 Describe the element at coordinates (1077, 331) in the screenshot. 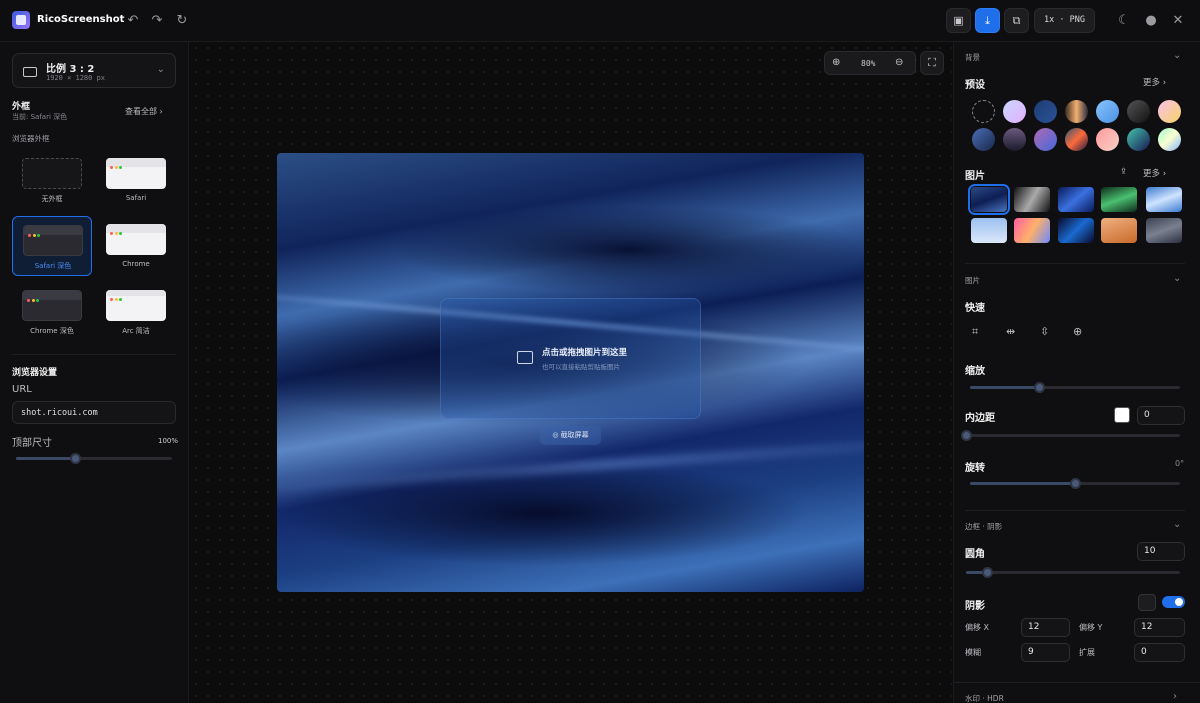

I see `center-icon: ⊕` at that location.